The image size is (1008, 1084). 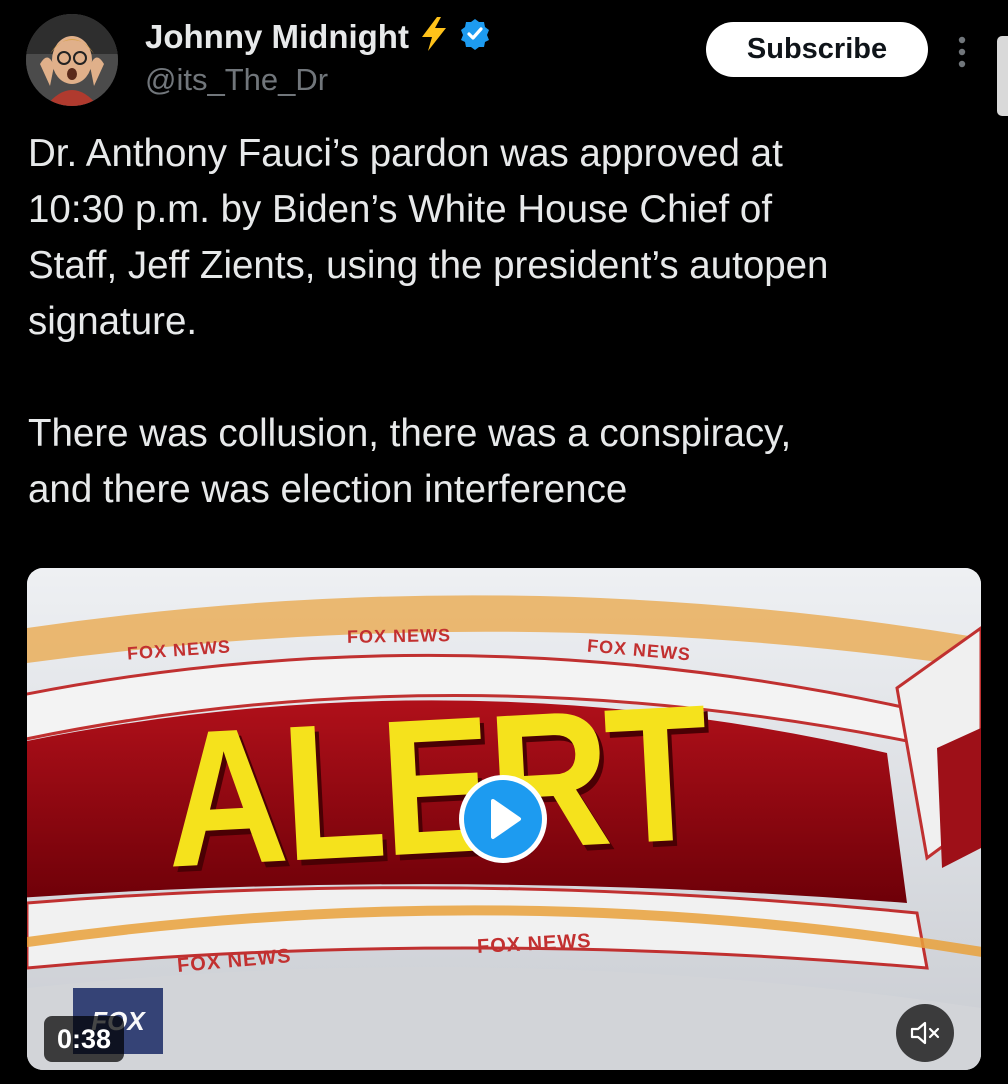 I want to click on author-name-row: Johnny Midnight, so click(x=318, y=36).